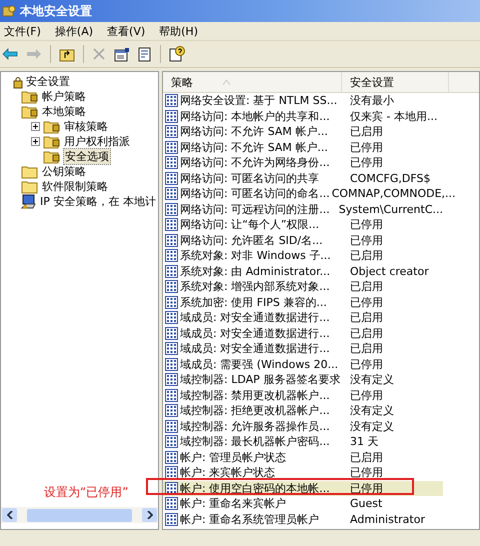 Image resolution: width=480 pixels, height=546 pixels. Describe the element at coordinates (29, 202) in the screenshot. I see `computer-icon` at that location.